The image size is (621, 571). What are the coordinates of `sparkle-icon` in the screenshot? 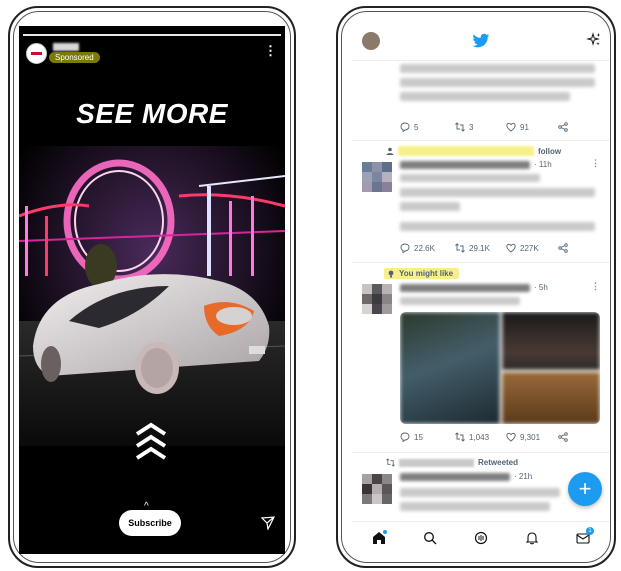 It's located at (594, 40).